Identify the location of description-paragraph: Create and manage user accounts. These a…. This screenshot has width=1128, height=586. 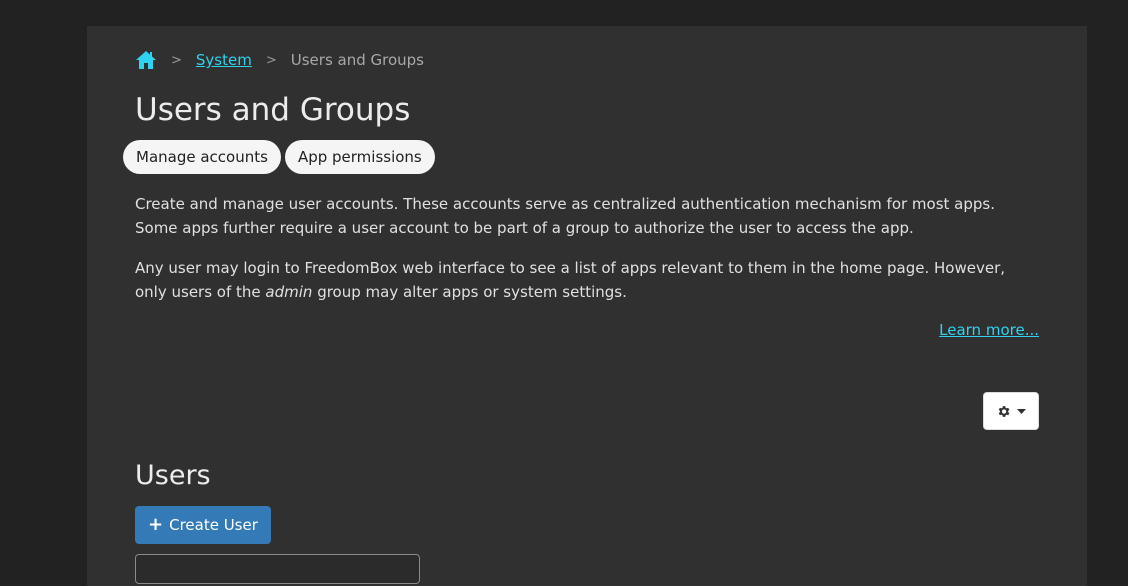
(565, 216).